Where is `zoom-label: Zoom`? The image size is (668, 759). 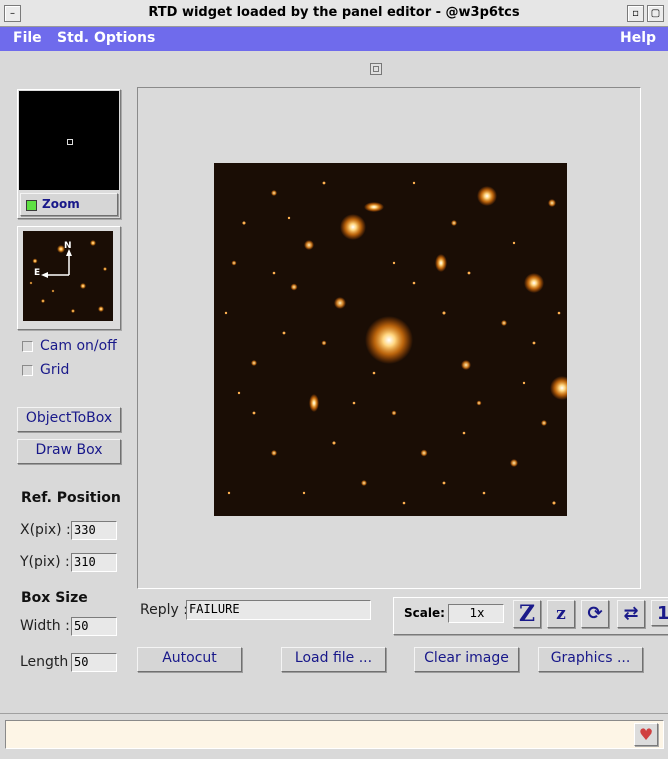
zoom-label: Zoom is located at coordinates (61, 204).